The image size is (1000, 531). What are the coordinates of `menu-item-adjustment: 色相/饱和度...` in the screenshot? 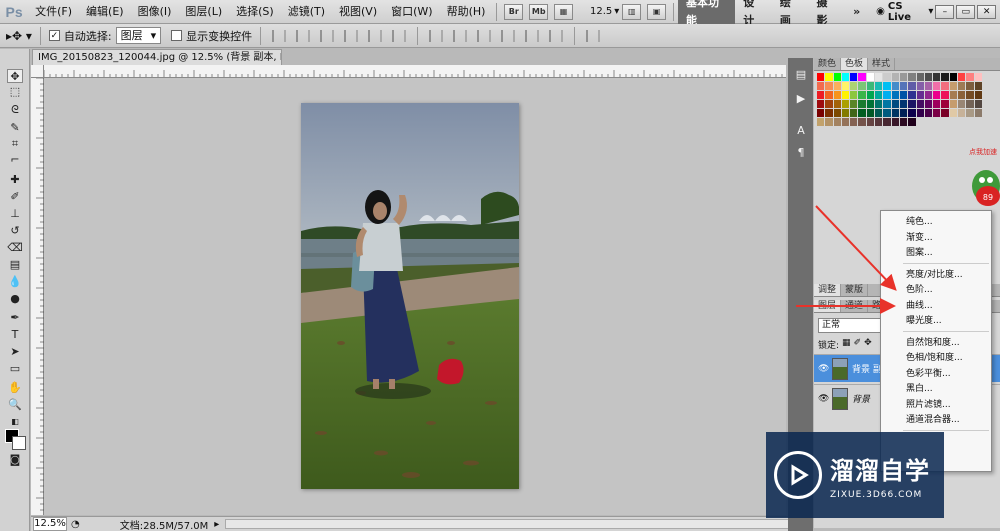 It's located at (936, 358).